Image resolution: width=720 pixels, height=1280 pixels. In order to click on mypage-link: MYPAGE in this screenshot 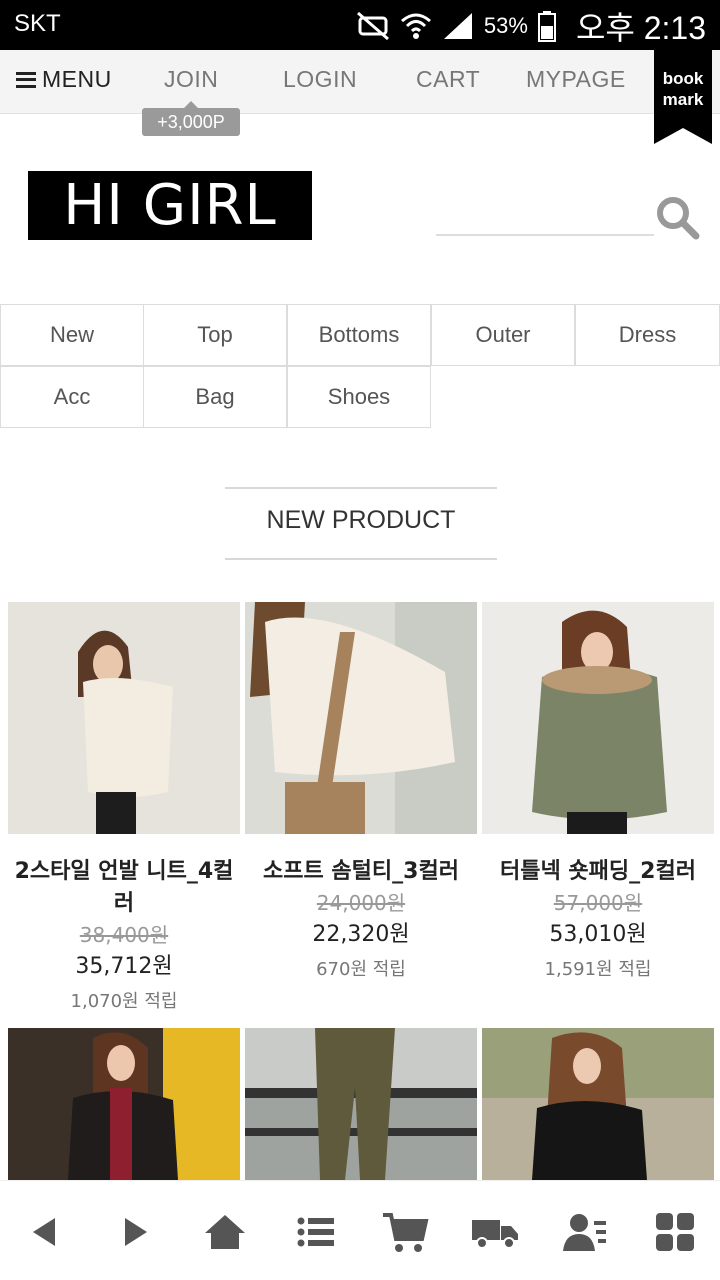, I will do `click(576, 79)`.